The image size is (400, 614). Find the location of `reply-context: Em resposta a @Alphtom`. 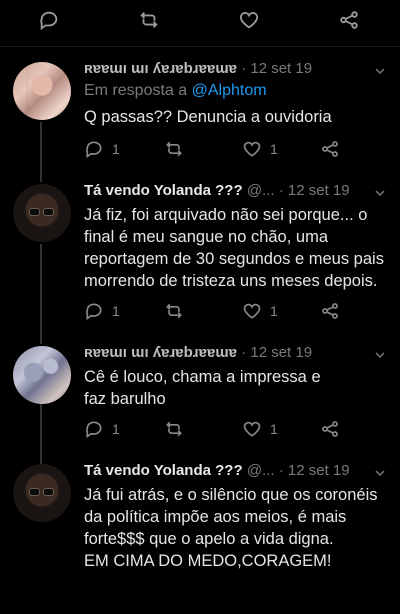

reply-context: Em resposta a @Alphtom is located at coordinates (175, 91).